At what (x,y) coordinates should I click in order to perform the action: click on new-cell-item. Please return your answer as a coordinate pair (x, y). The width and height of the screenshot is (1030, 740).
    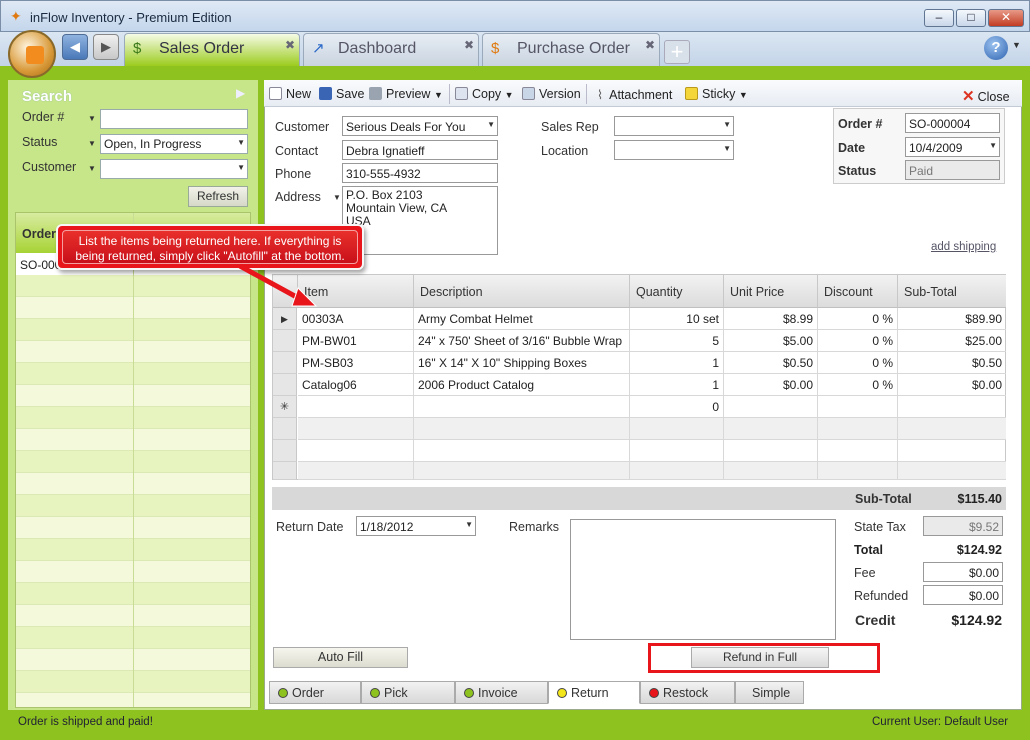
    Looking at the image, I should click on (356, 407).